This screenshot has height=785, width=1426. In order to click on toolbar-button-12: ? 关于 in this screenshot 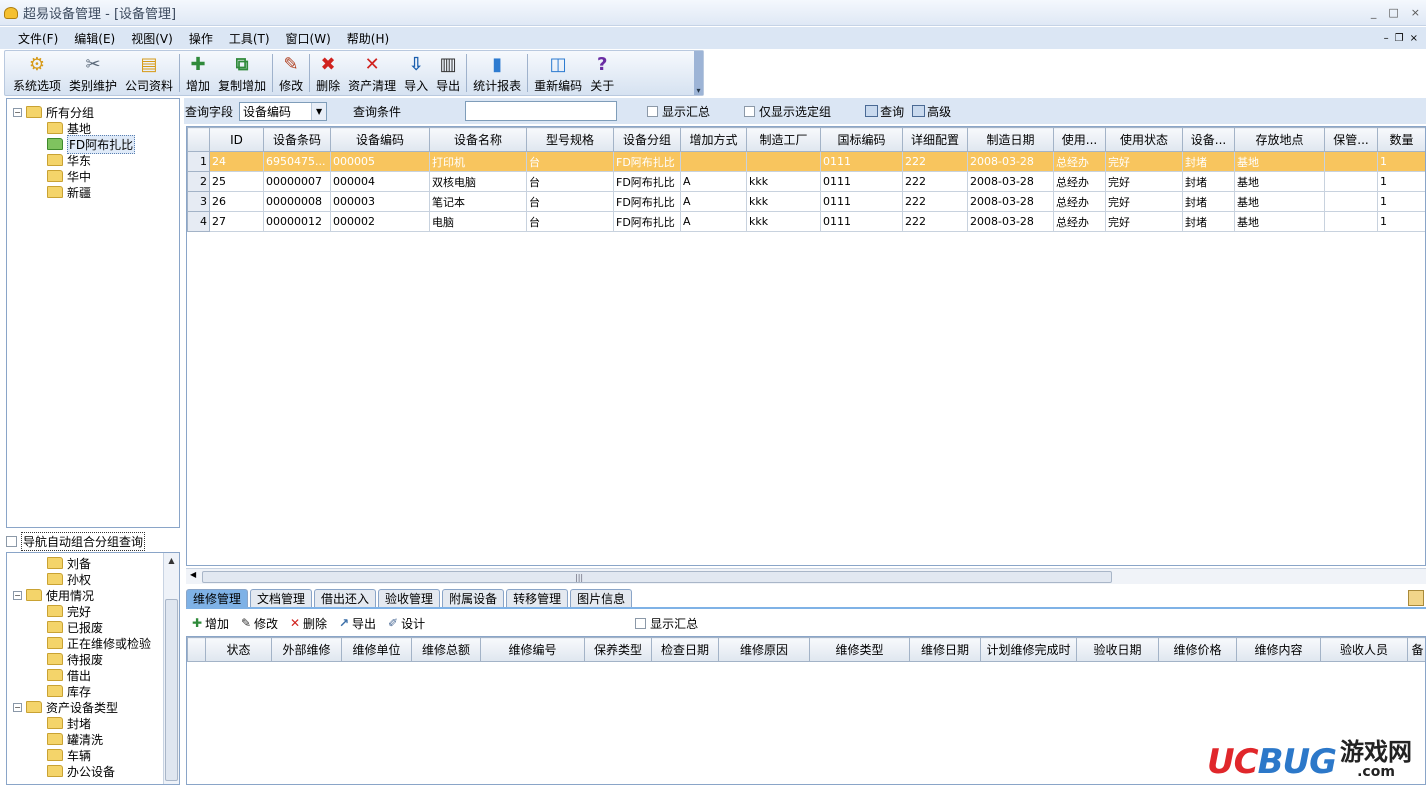, I will do `click(602, 73)`.